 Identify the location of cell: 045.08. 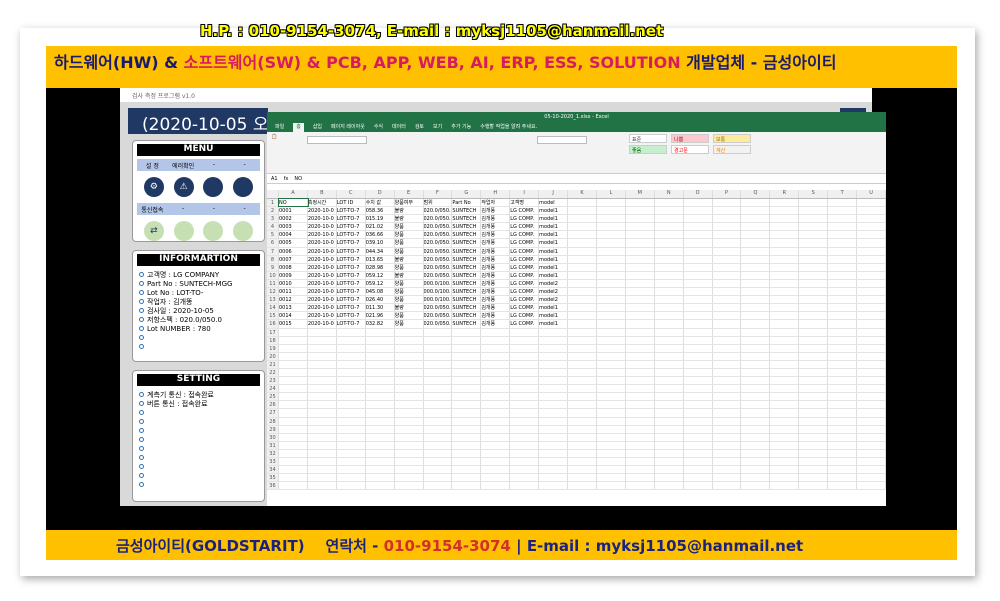
(380, 292).